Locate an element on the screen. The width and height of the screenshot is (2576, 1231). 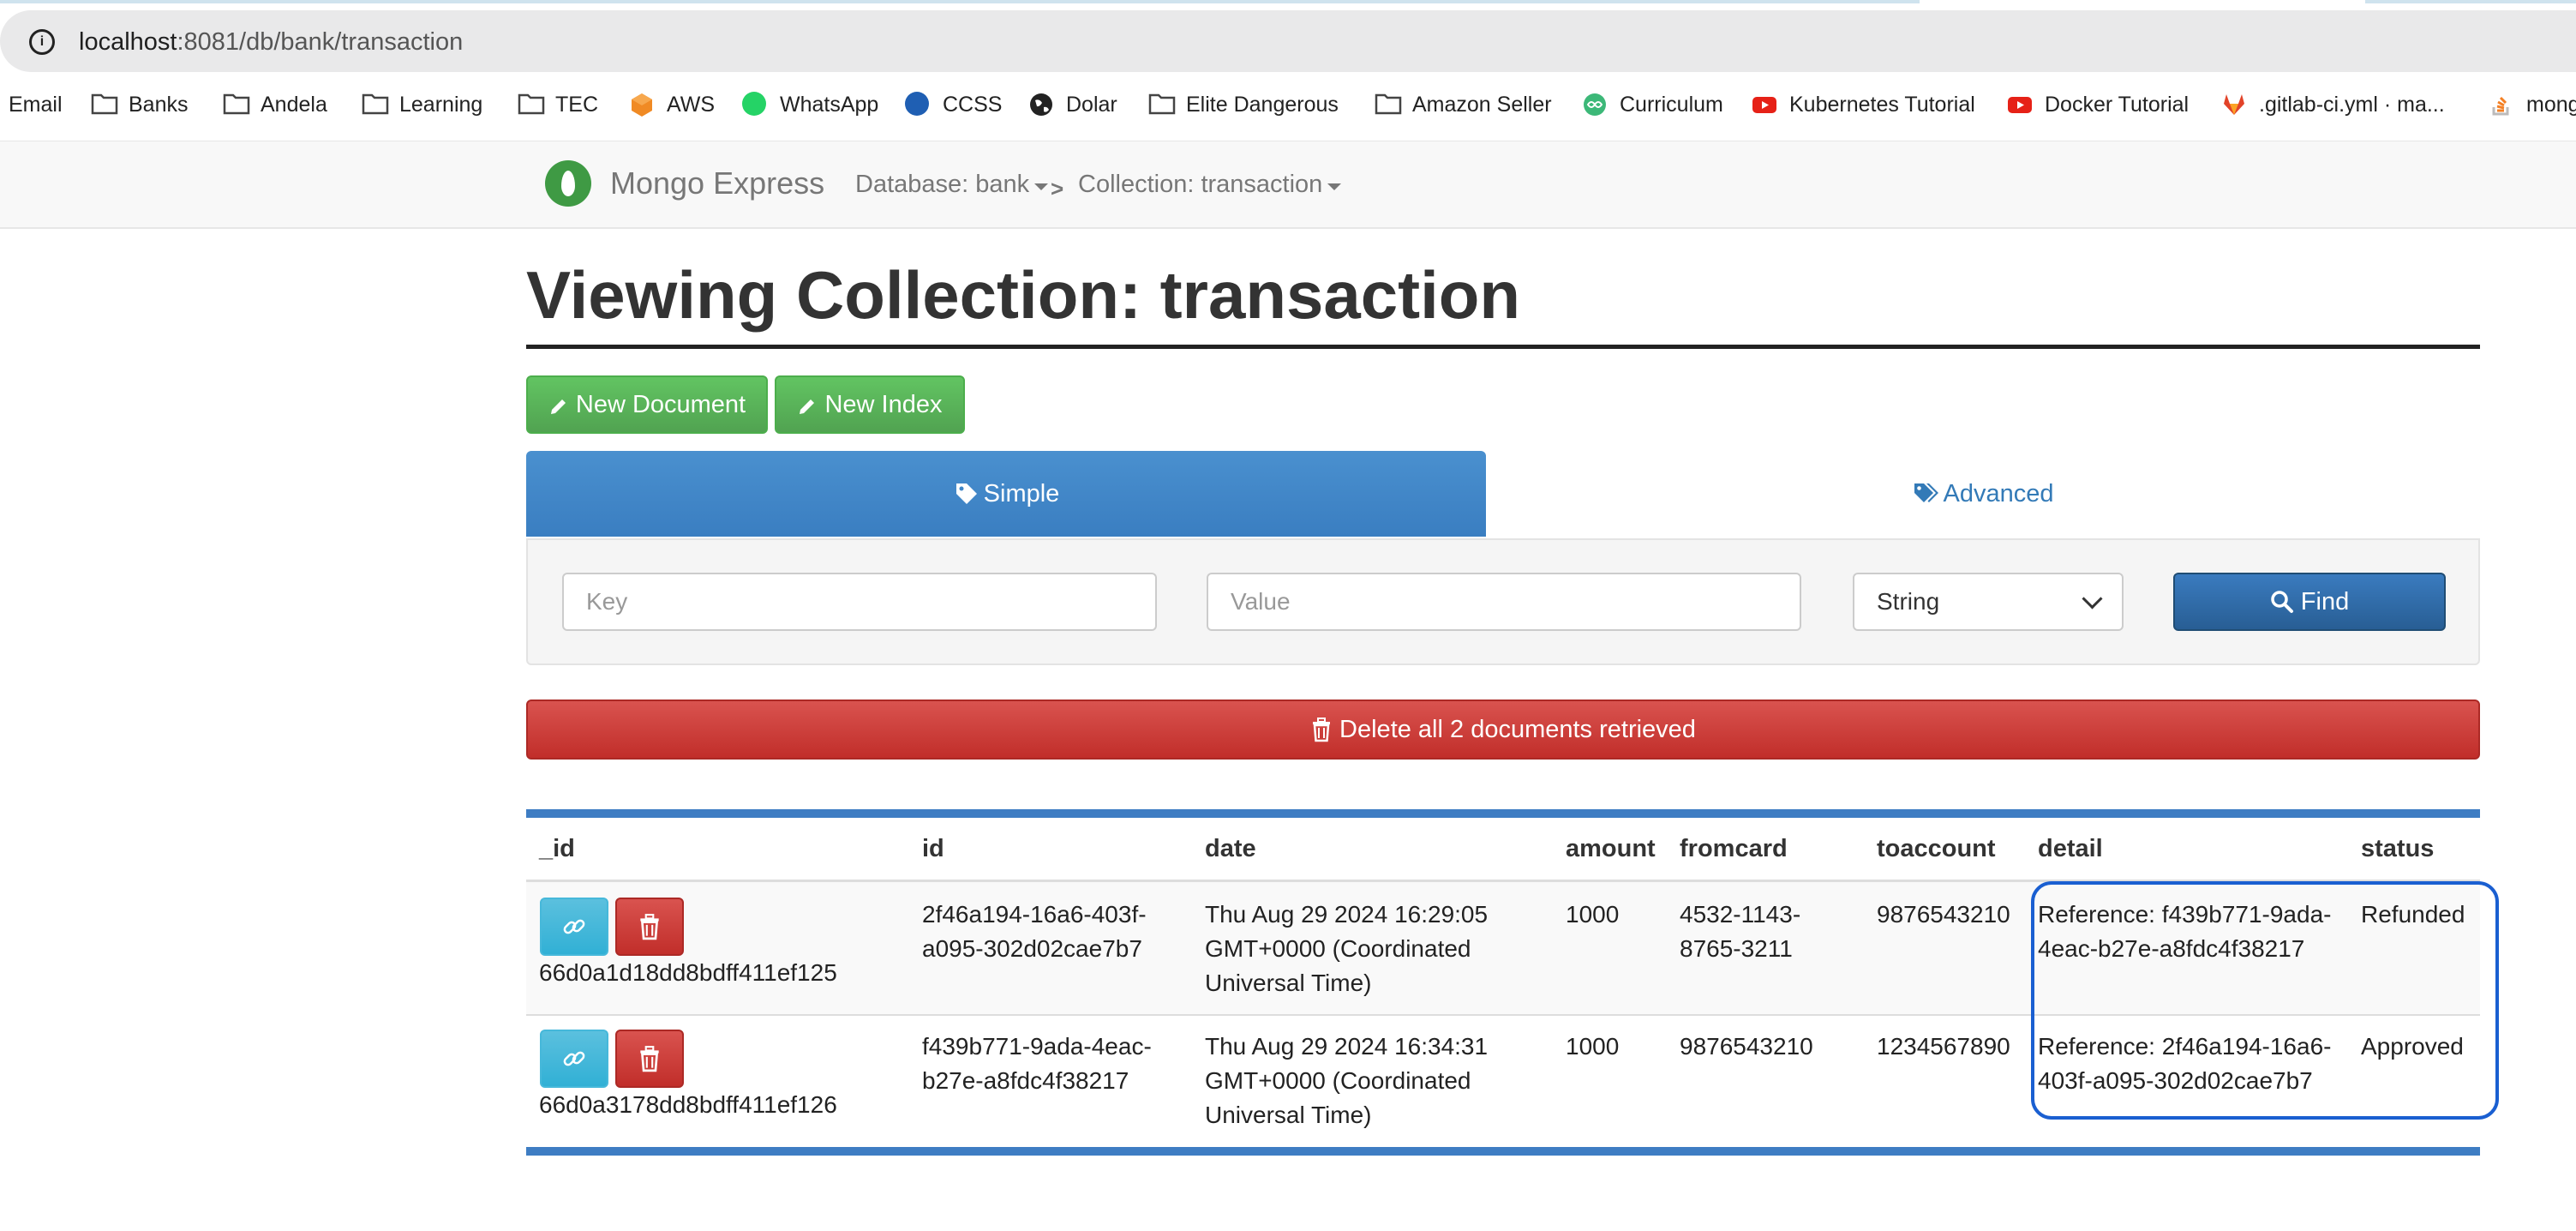
table-bottom-border is located at coordinates (1503, 1151).